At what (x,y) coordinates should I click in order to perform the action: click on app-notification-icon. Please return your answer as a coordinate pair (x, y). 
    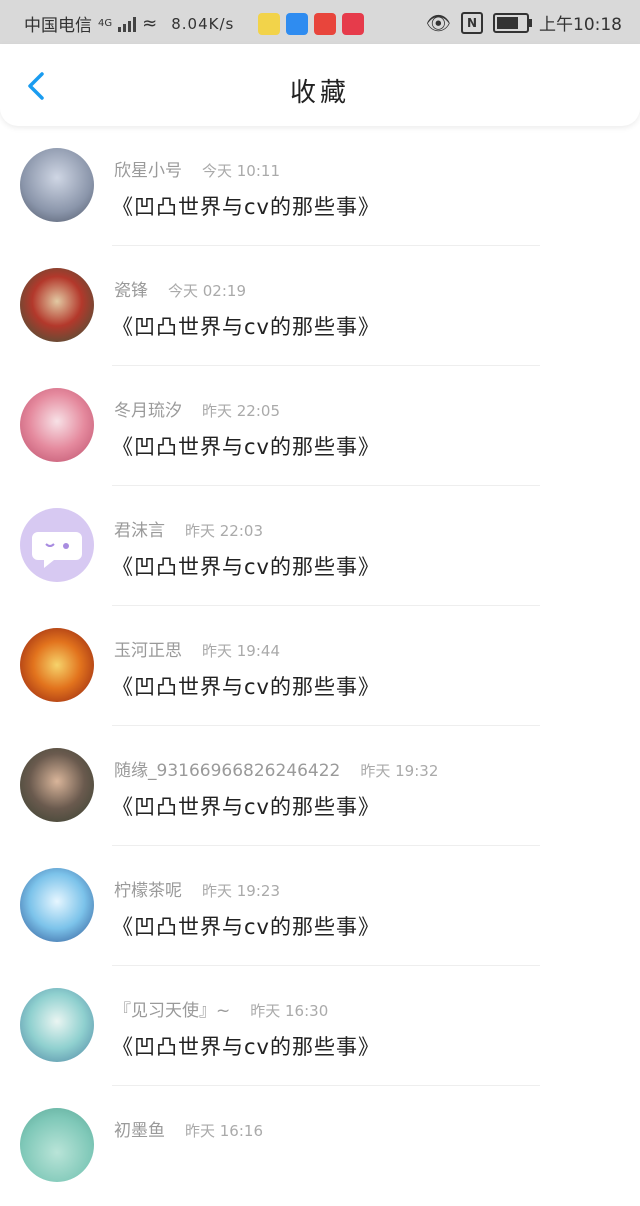
    Looking at the image, I should click on (269, 23).